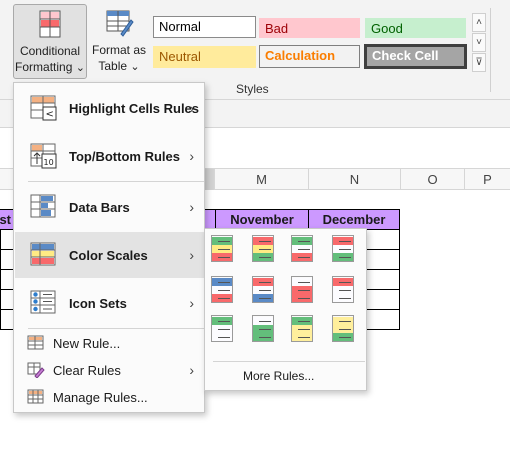  Describe the element at coordinates (43, 108) in the screenshot. I see `highlight-cells-icon: <` at that location.